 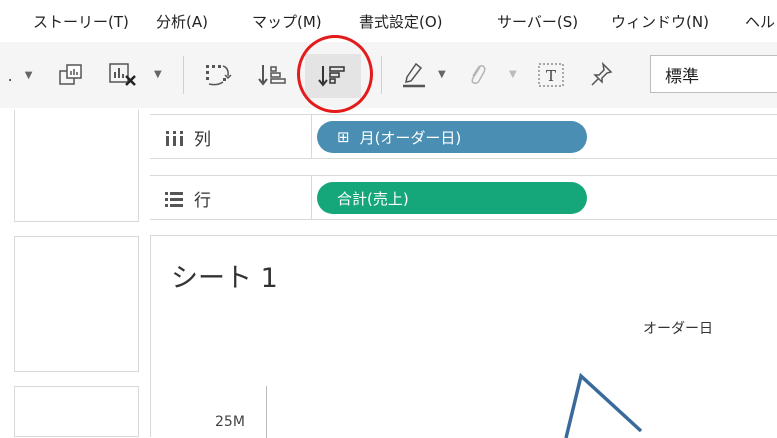 What do you see at coordinates (81, 21) in the screenshot?
I see `menu-story: ストーリー(T)` at bounding box center [81, 21].